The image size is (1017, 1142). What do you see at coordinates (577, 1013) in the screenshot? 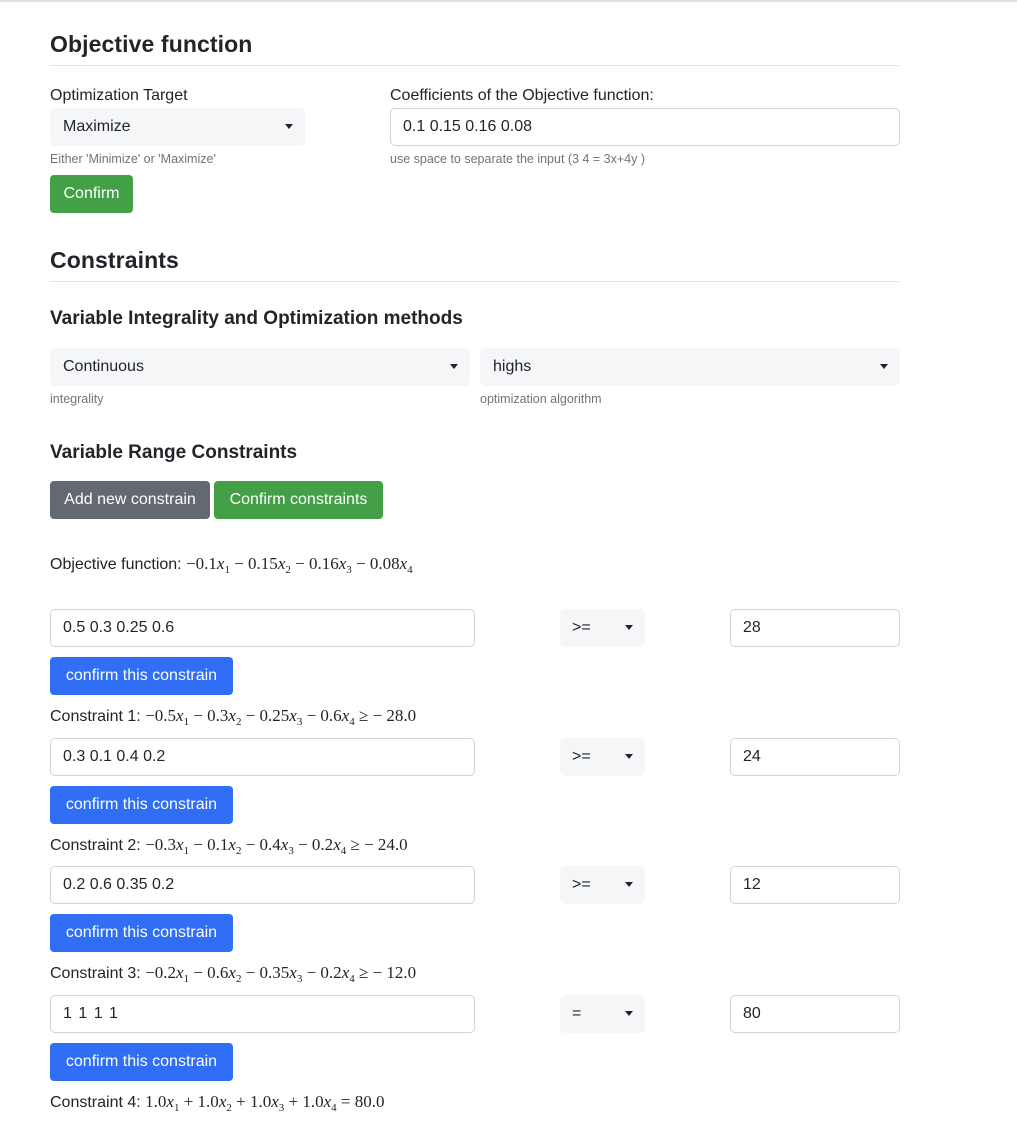
I see `constraint-operator-value: =` at bounding box center [577, 1013].